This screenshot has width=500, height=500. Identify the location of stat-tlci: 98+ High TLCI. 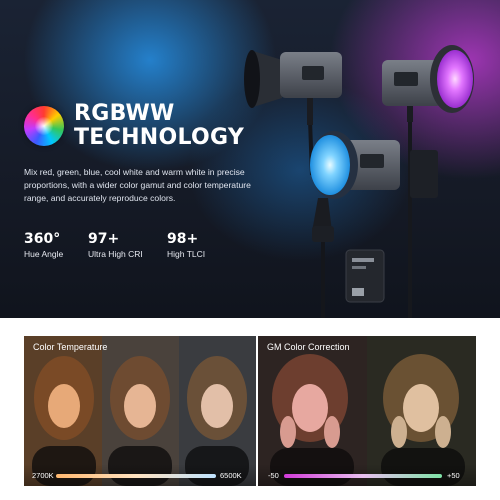
(186, 245).